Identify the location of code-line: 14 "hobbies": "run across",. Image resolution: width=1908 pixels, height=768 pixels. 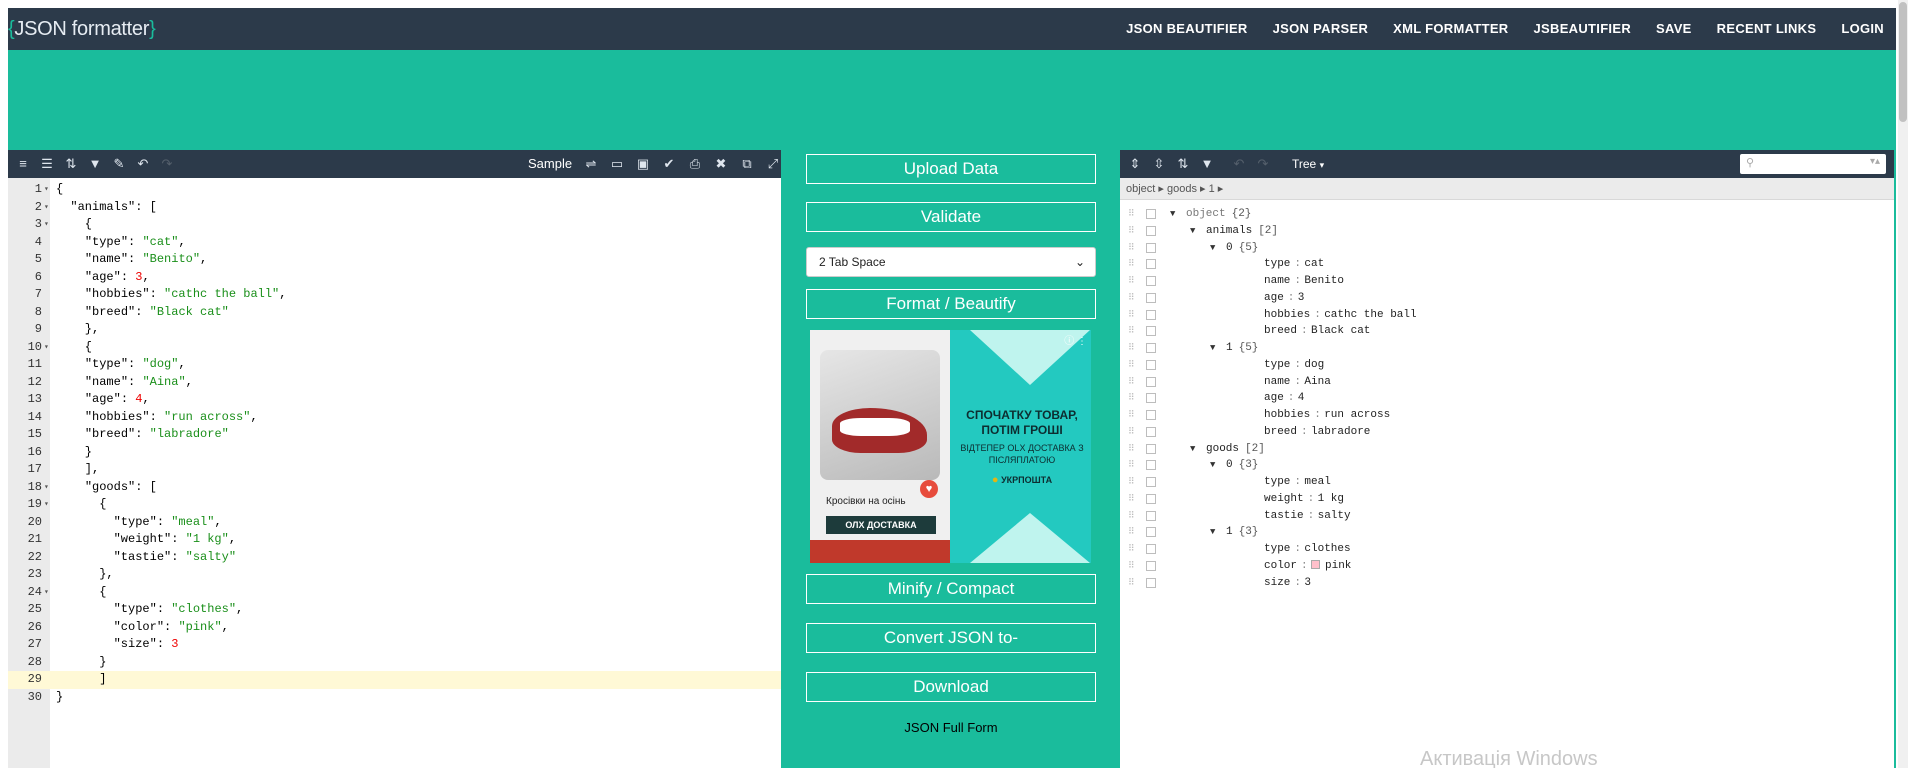
(394, 418).